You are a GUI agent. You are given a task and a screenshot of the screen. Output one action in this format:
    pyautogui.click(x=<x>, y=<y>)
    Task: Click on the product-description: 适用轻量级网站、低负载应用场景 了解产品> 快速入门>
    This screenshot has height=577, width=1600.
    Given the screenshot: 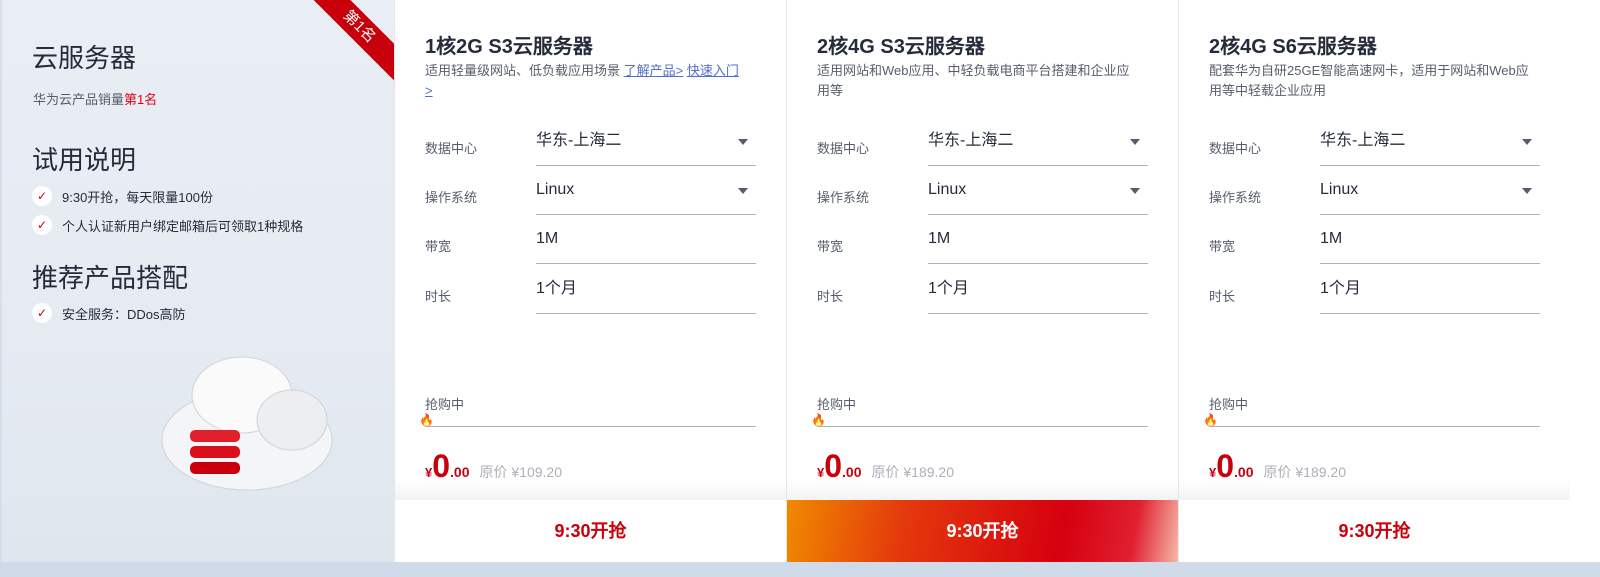 What is the action you would take?
    pyautogui.click(x=585, y=81)
    